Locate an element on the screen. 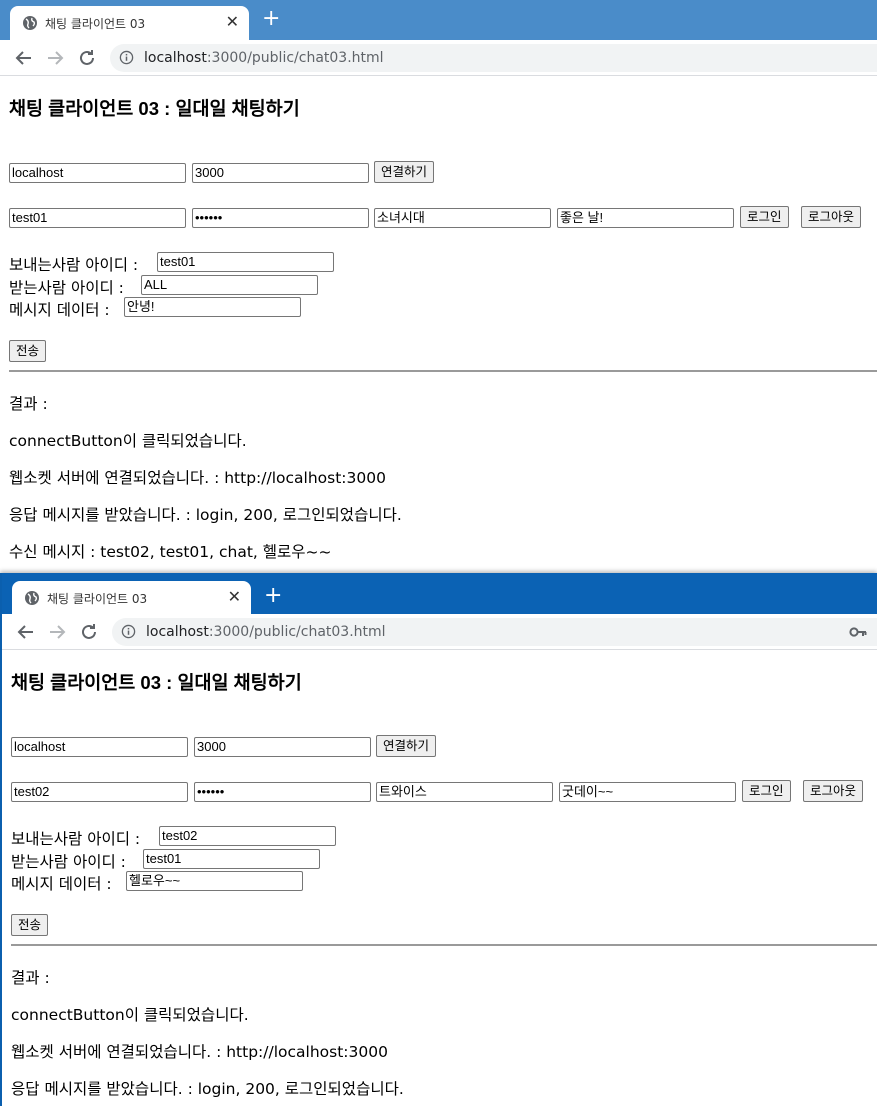  alias-input: 소녀시대 is located at coordinates (462, 218).